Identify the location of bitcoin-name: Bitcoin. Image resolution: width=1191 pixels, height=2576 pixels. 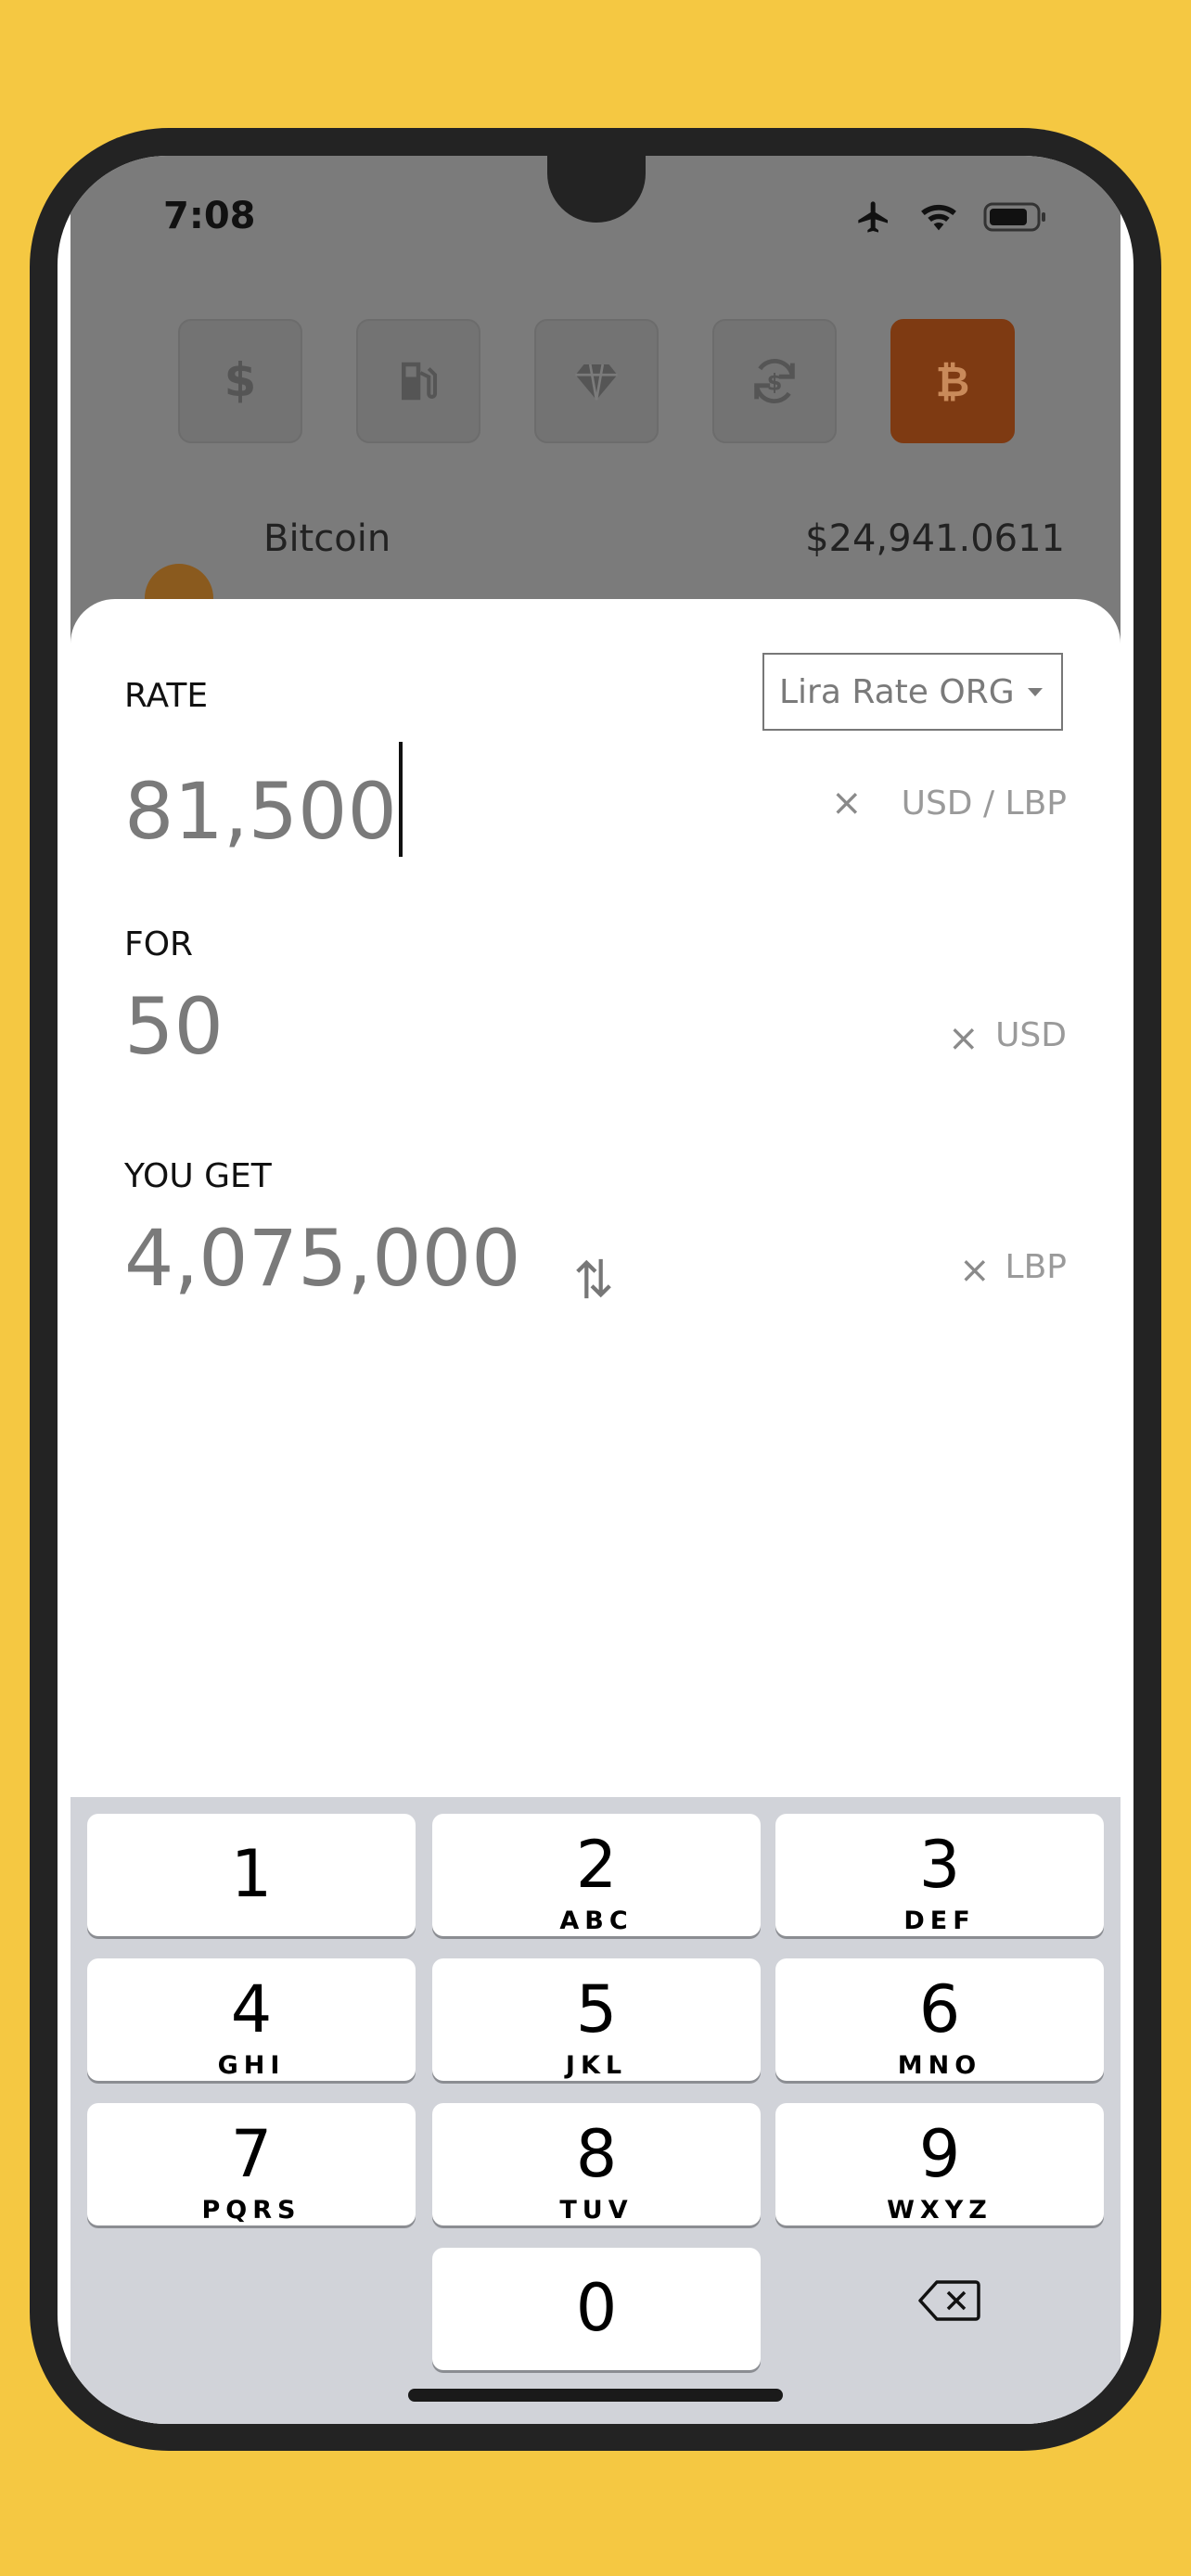
(327, 538).